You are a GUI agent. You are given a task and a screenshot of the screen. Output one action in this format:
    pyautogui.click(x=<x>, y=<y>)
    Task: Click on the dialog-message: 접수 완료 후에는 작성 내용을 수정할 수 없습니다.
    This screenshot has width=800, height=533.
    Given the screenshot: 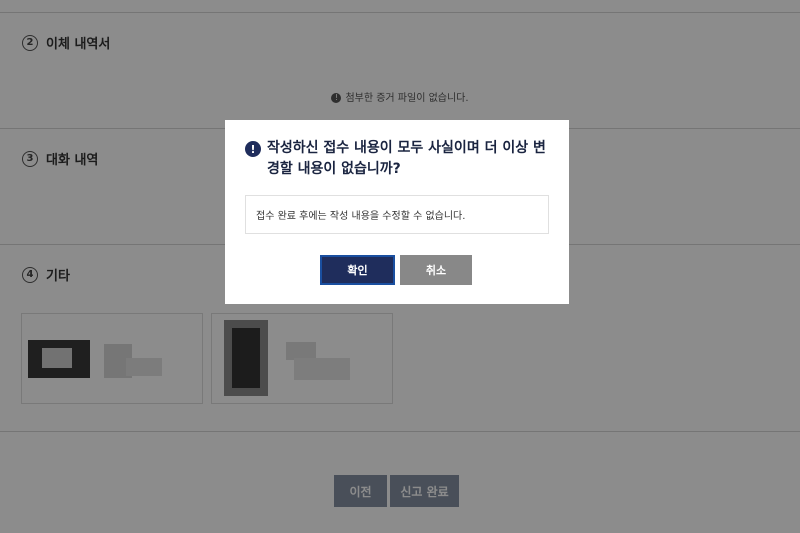 What is the action you would take?
    pyautogui.click(x=397, y=214)
    